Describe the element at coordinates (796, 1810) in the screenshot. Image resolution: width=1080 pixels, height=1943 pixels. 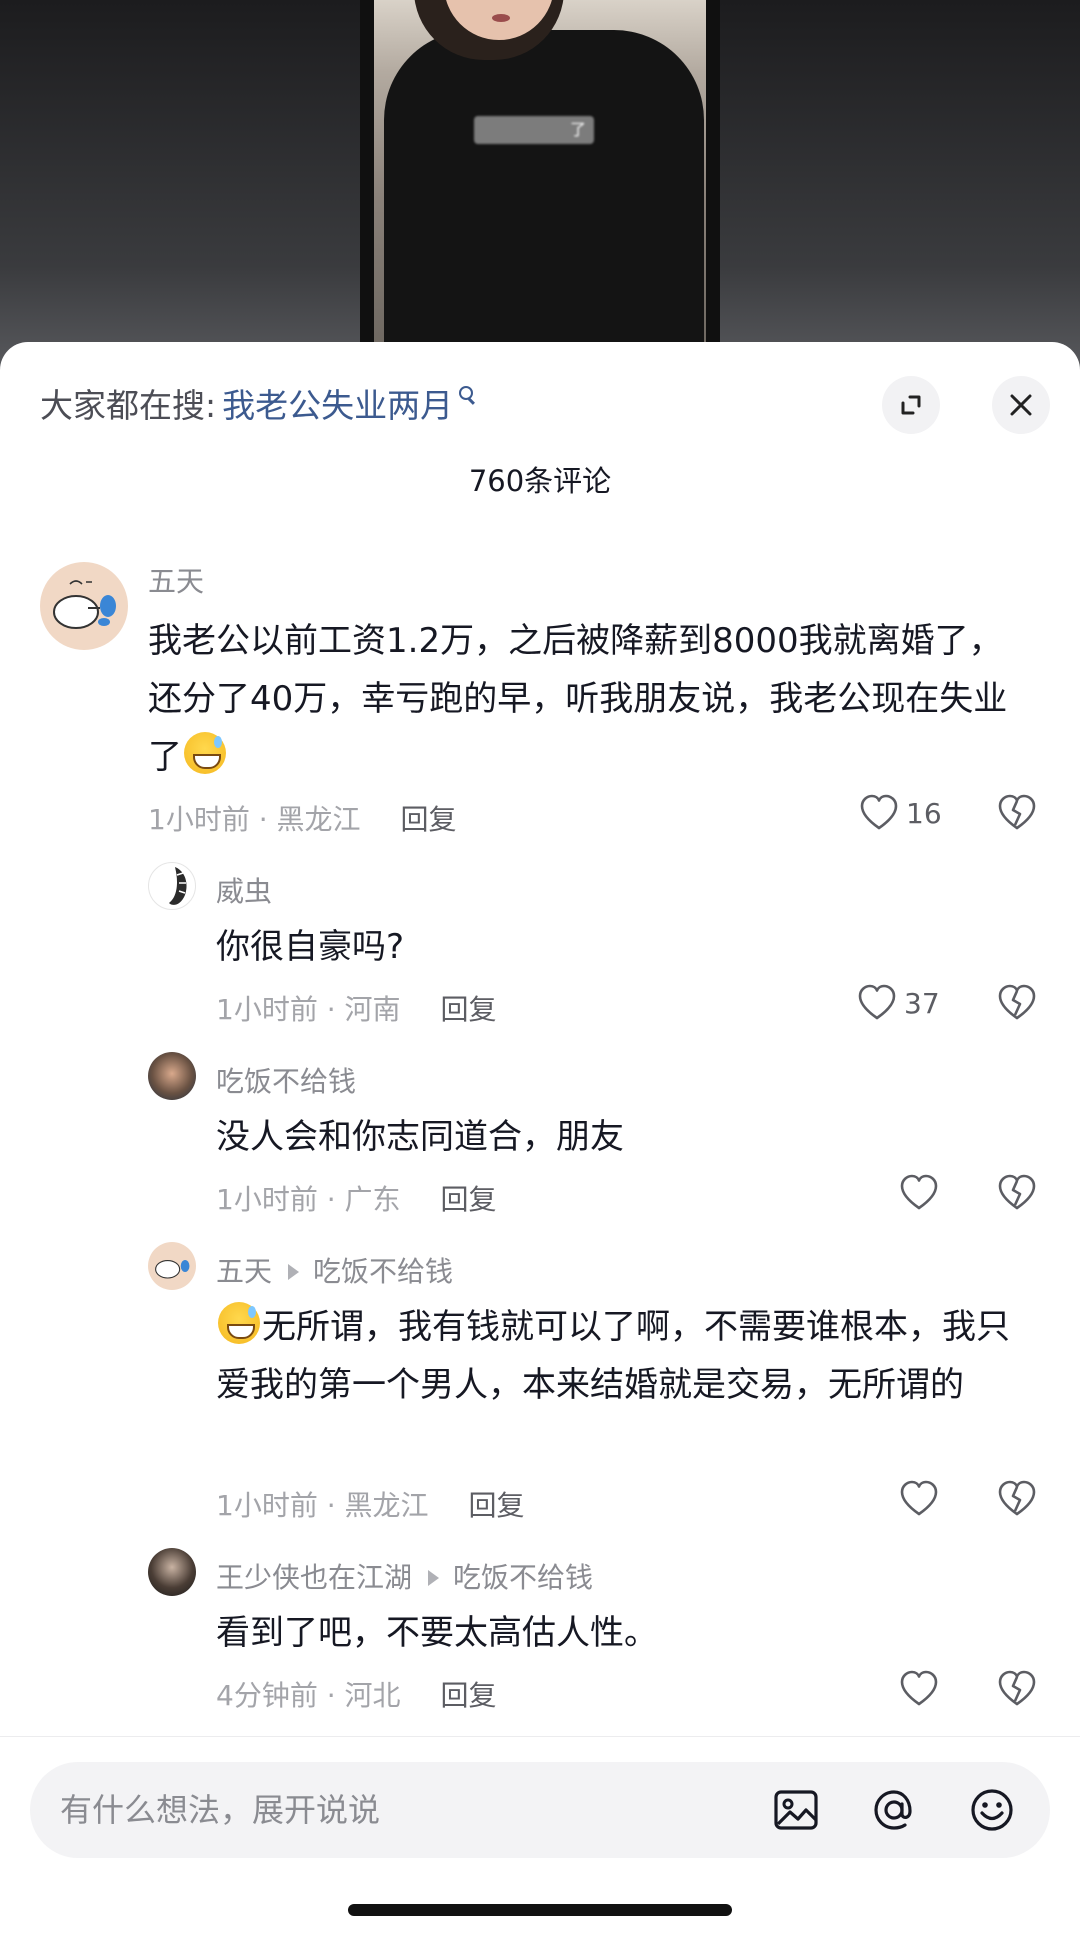
I see `image-icon` at that location.